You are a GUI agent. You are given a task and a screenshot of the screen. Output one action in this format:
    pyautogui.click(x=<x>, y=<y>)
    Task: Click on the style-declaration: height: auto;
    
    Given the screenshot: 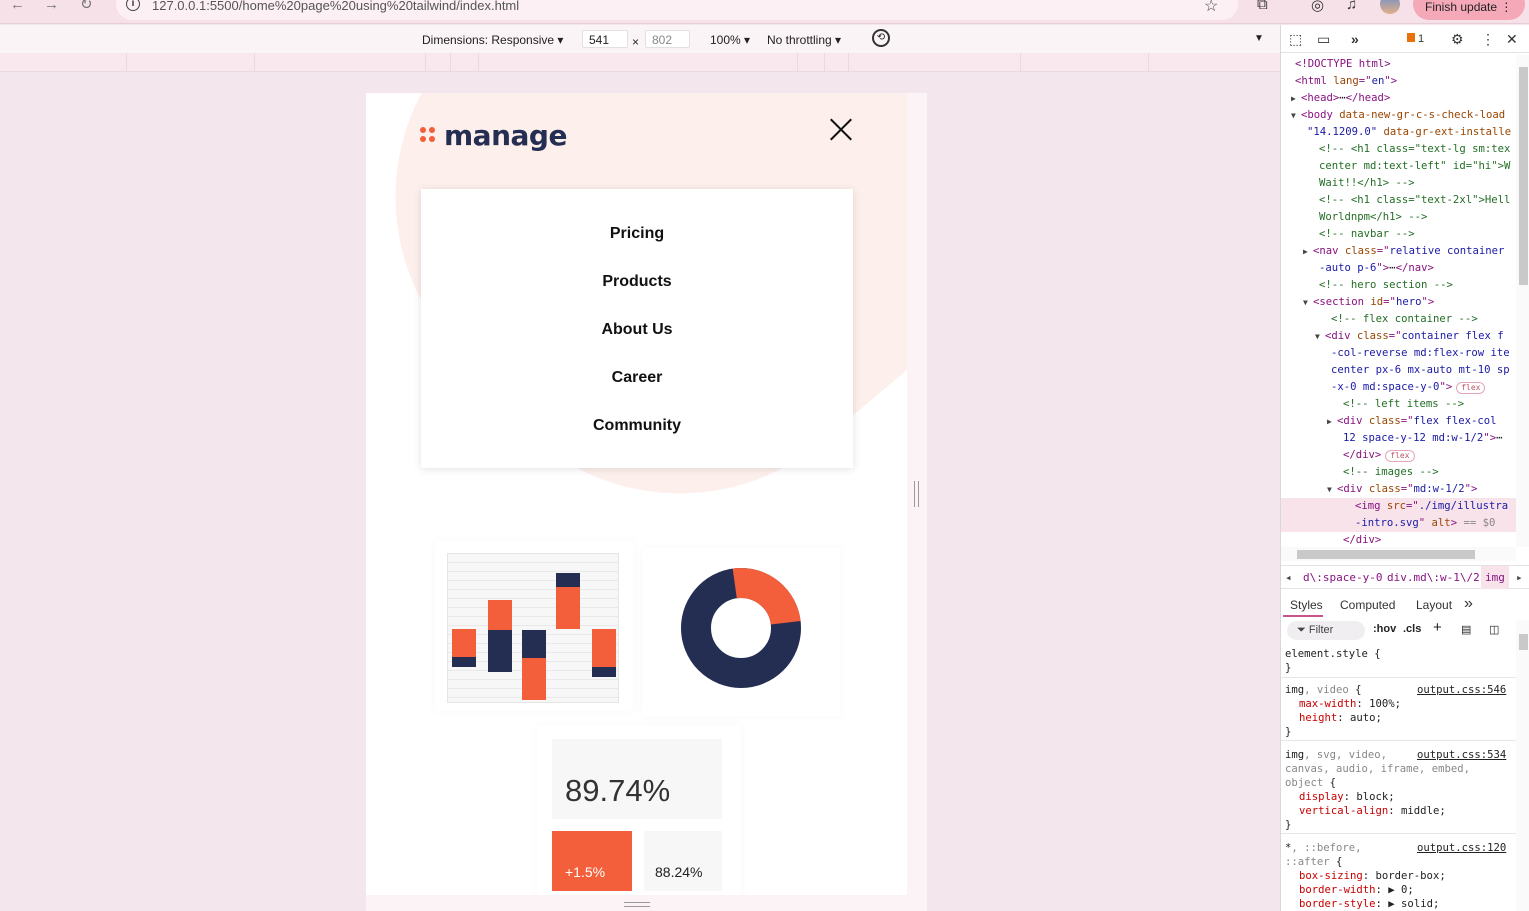 What is the action you would take?
    pyautogui.click(x=1340, y=718)
    